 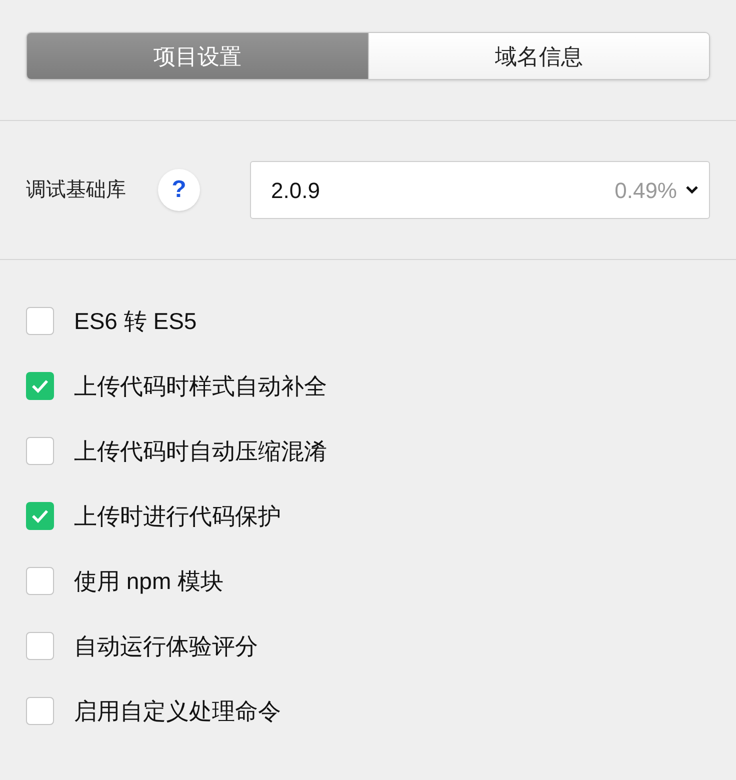 I want to click on option-label: 上传时进行代码保护, so click(x=177, y=516).